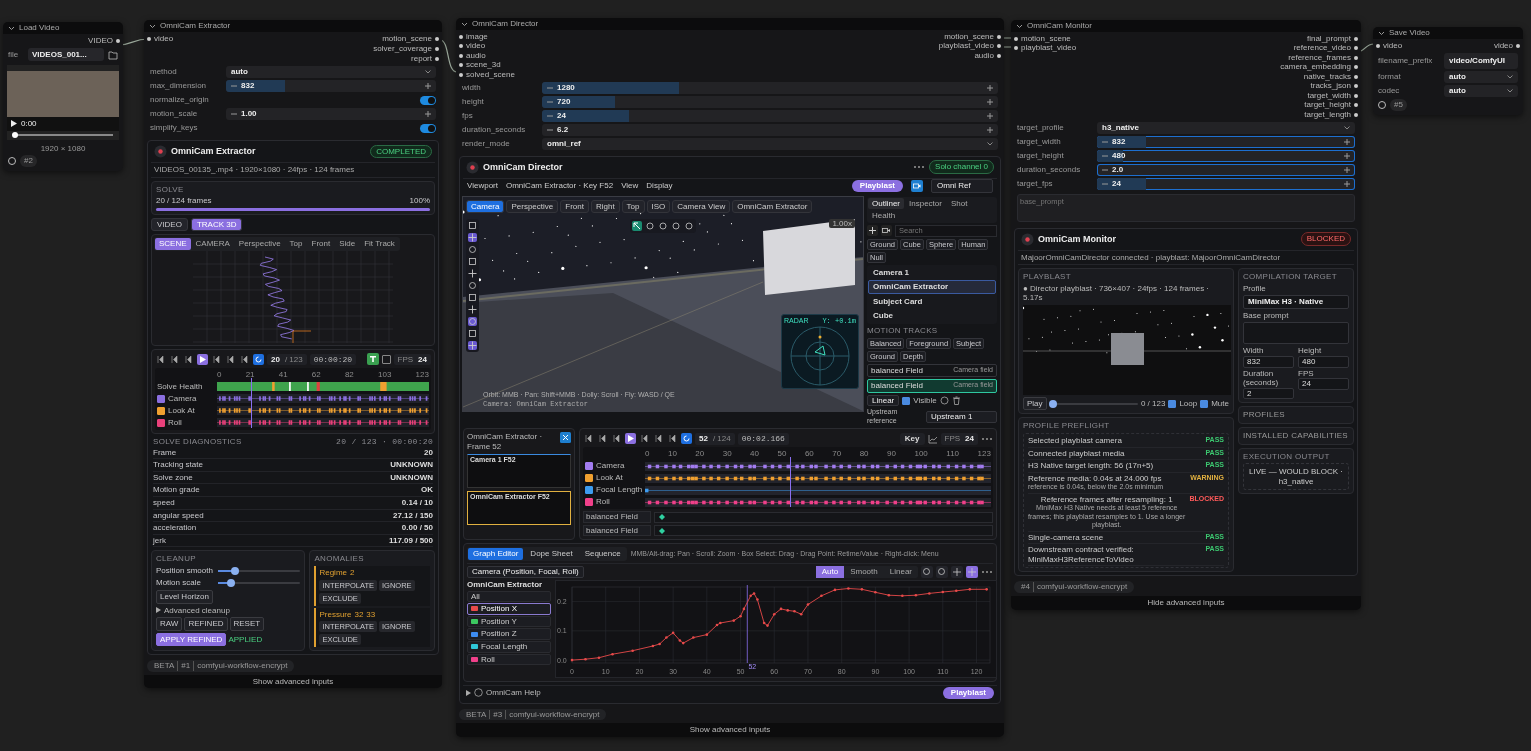 Image resolution: width=1531 pixels, height=751 pixels. Describe the element at coordinates (1035, 403) in the screenshot. I see `play-button: Play` at that location.